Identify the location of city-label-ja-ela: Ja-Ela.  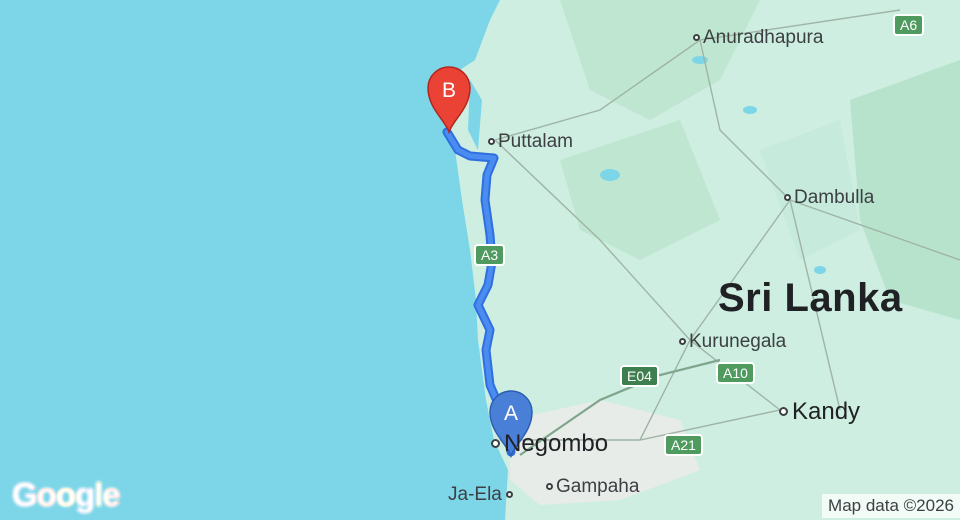
(480, 495).